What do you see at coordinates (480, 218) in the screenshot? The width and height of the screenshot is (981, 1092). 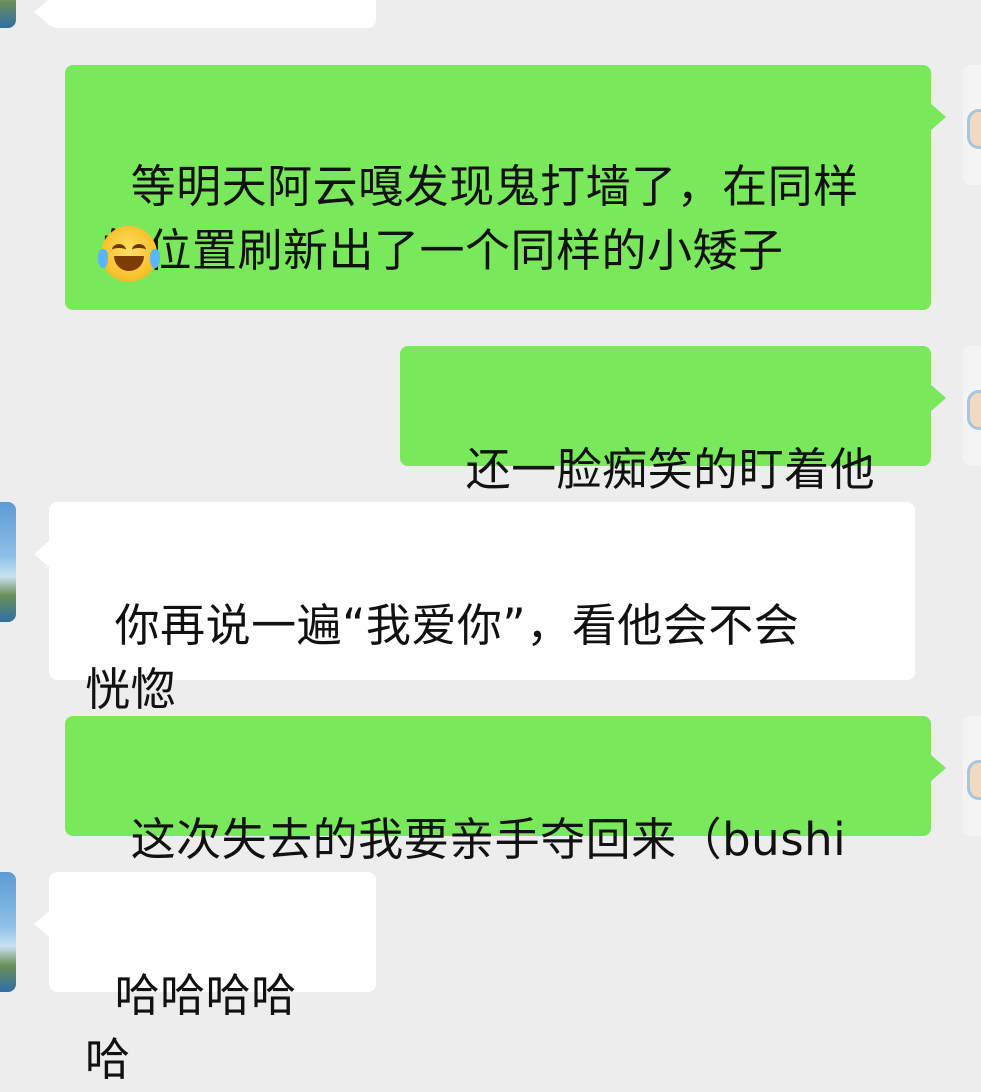 I see `message-text: 等明天阿云嘎发现鬼打墙了，在同样 的位置刷新出了一个同样的小矮子` at bounding box center [480, 218].